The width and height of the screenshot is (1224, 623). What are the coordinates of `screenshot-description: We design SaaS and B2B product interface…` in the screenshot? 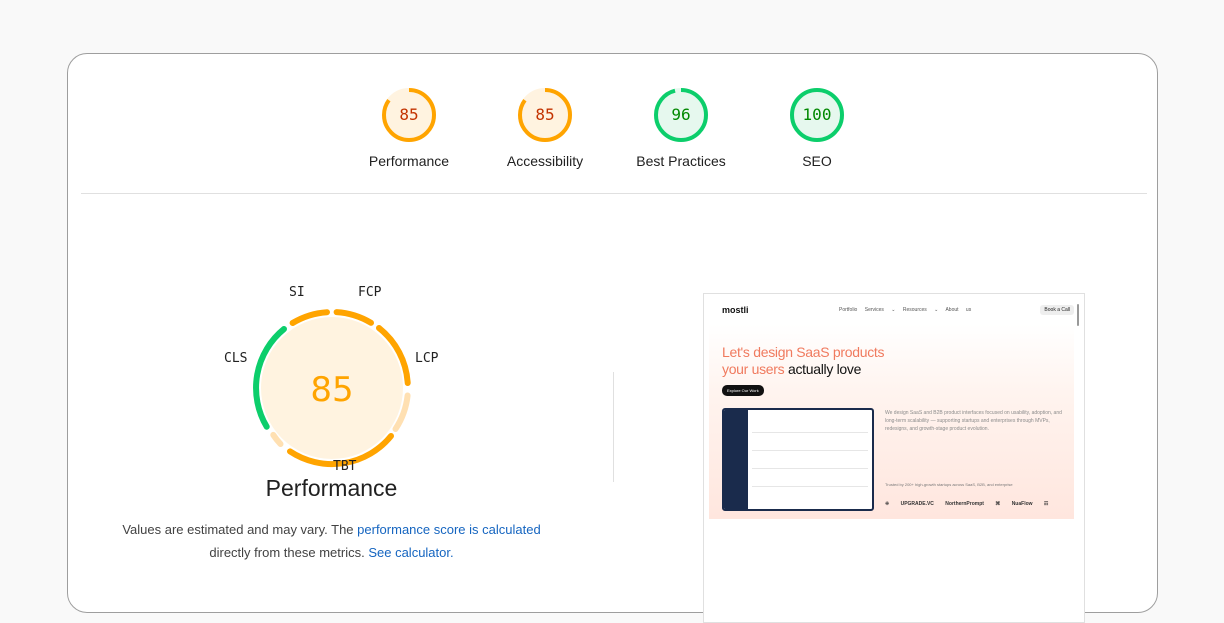 It's located at (973, 421).